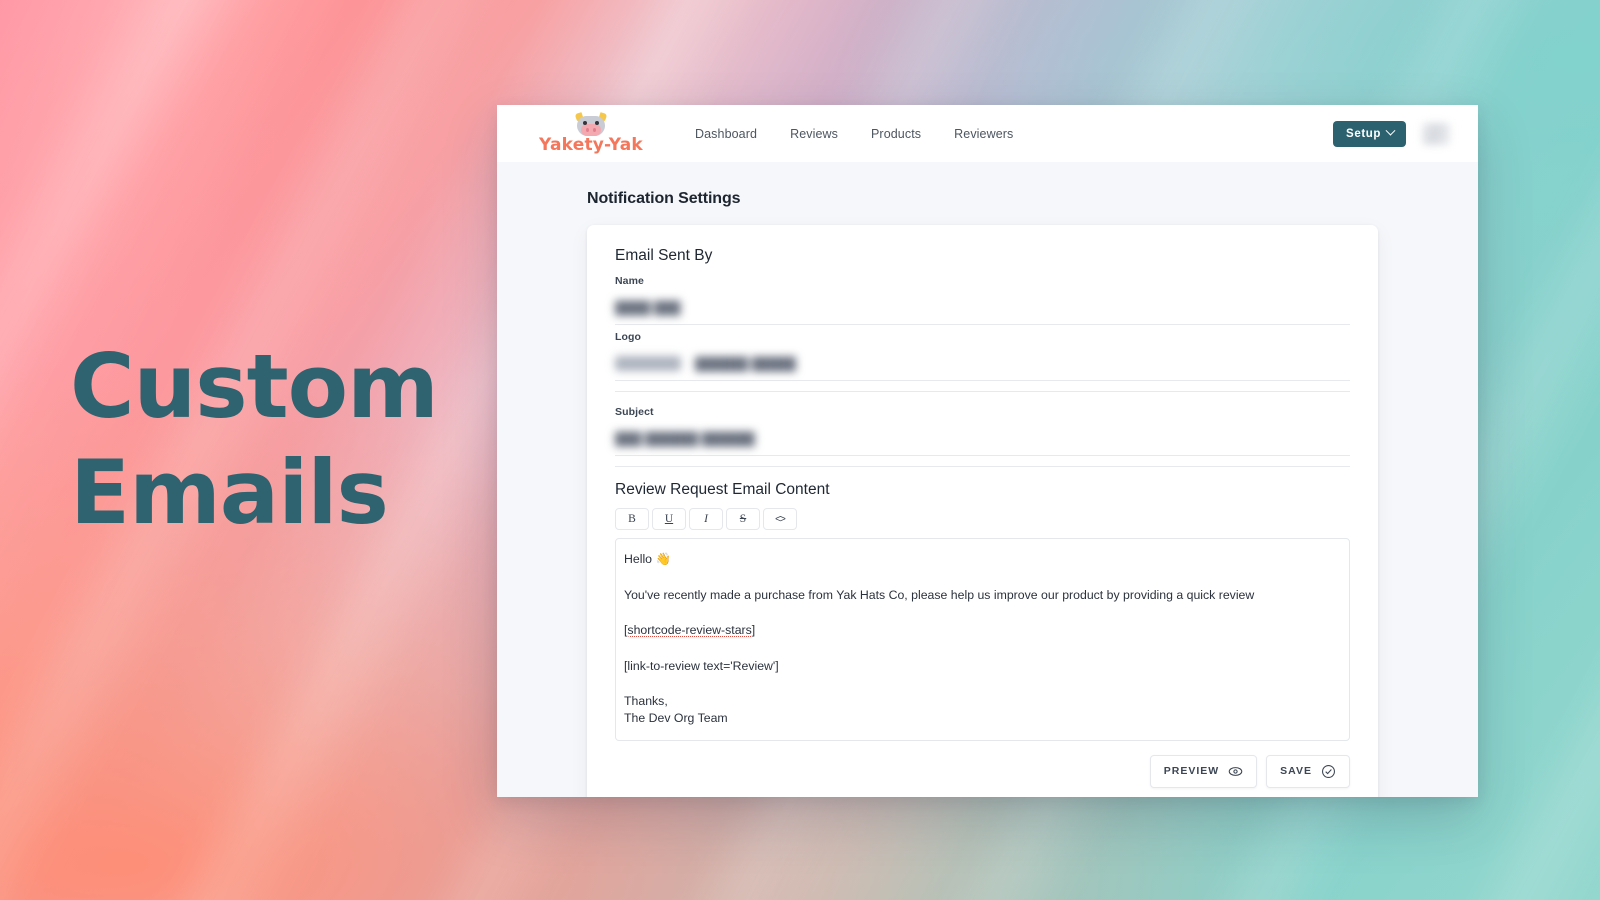  I want to click on name-input-value: ████ ███, so click(648, 307).